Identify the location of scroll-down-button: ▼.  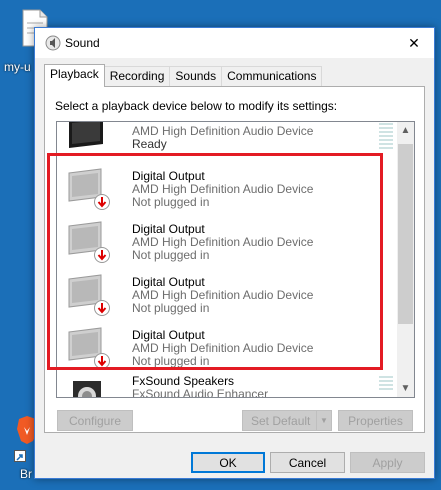
(405, 388).